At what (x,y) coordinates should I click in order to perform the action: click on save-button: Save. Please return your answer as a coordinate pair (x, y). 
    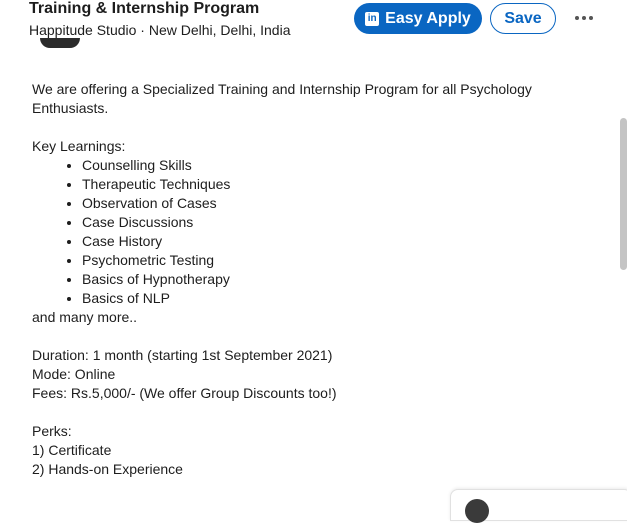
    Looking at the image, I should click on (523, 18).